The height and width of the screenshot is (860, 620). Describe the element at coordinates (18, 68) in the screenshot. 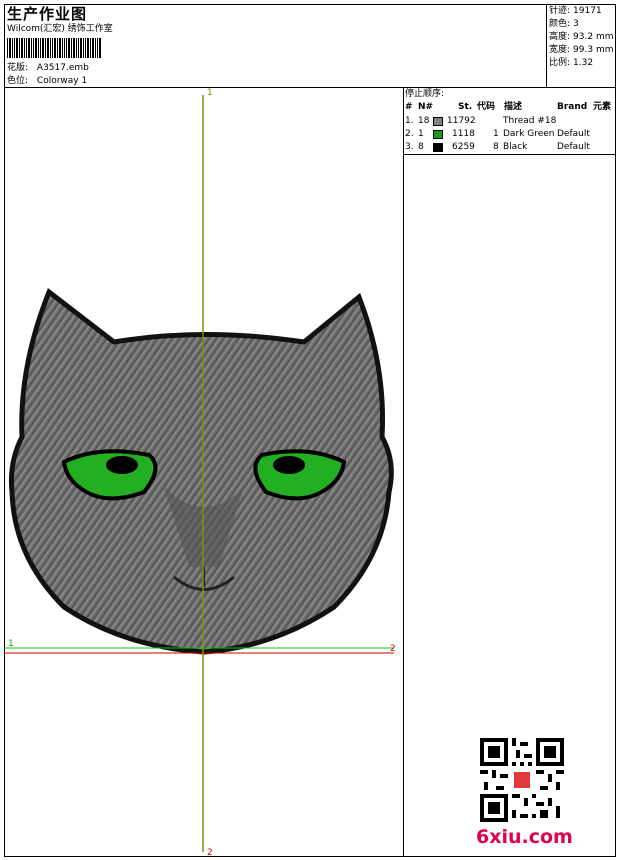

I see `design-label: 花版:` at that location.